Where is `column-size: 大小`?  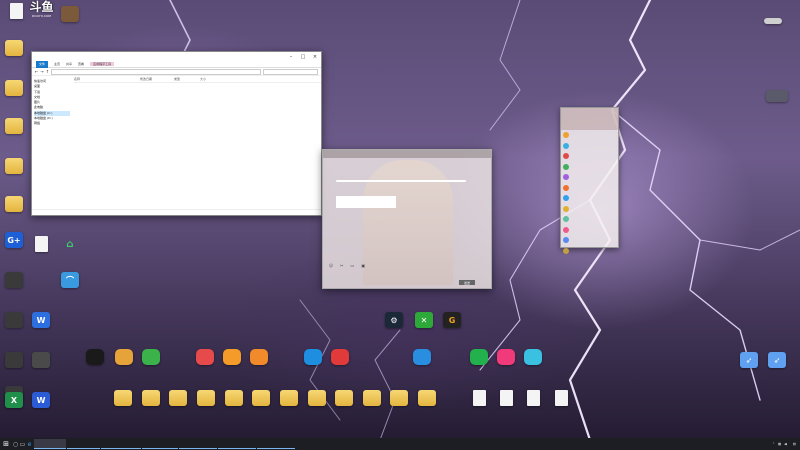 column-size: 大小 is located at coordinates (210, 79).